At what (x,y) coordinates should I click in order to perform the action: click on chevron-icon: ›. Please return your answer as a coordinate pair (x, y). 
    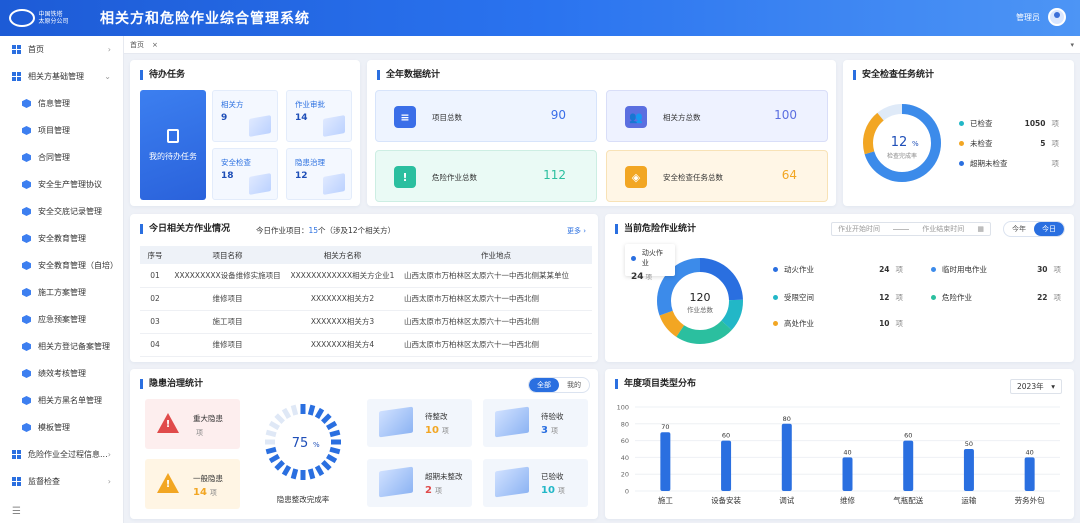
    Looking at the image, I should click on (109, 454).